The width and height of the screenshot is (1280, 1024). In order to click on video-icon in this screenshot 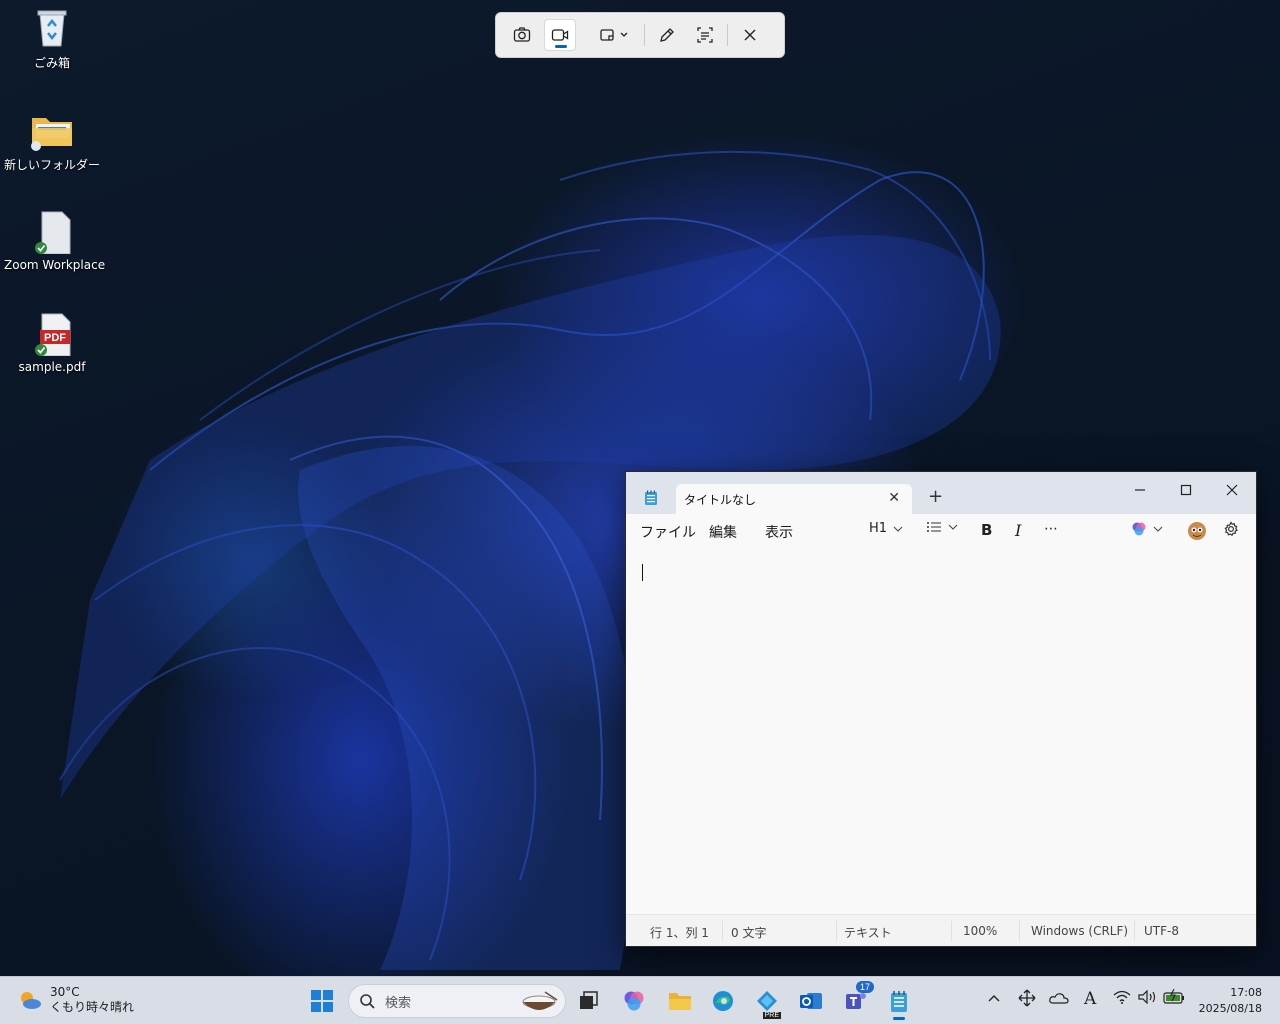, I will do `click(560, 35)`.